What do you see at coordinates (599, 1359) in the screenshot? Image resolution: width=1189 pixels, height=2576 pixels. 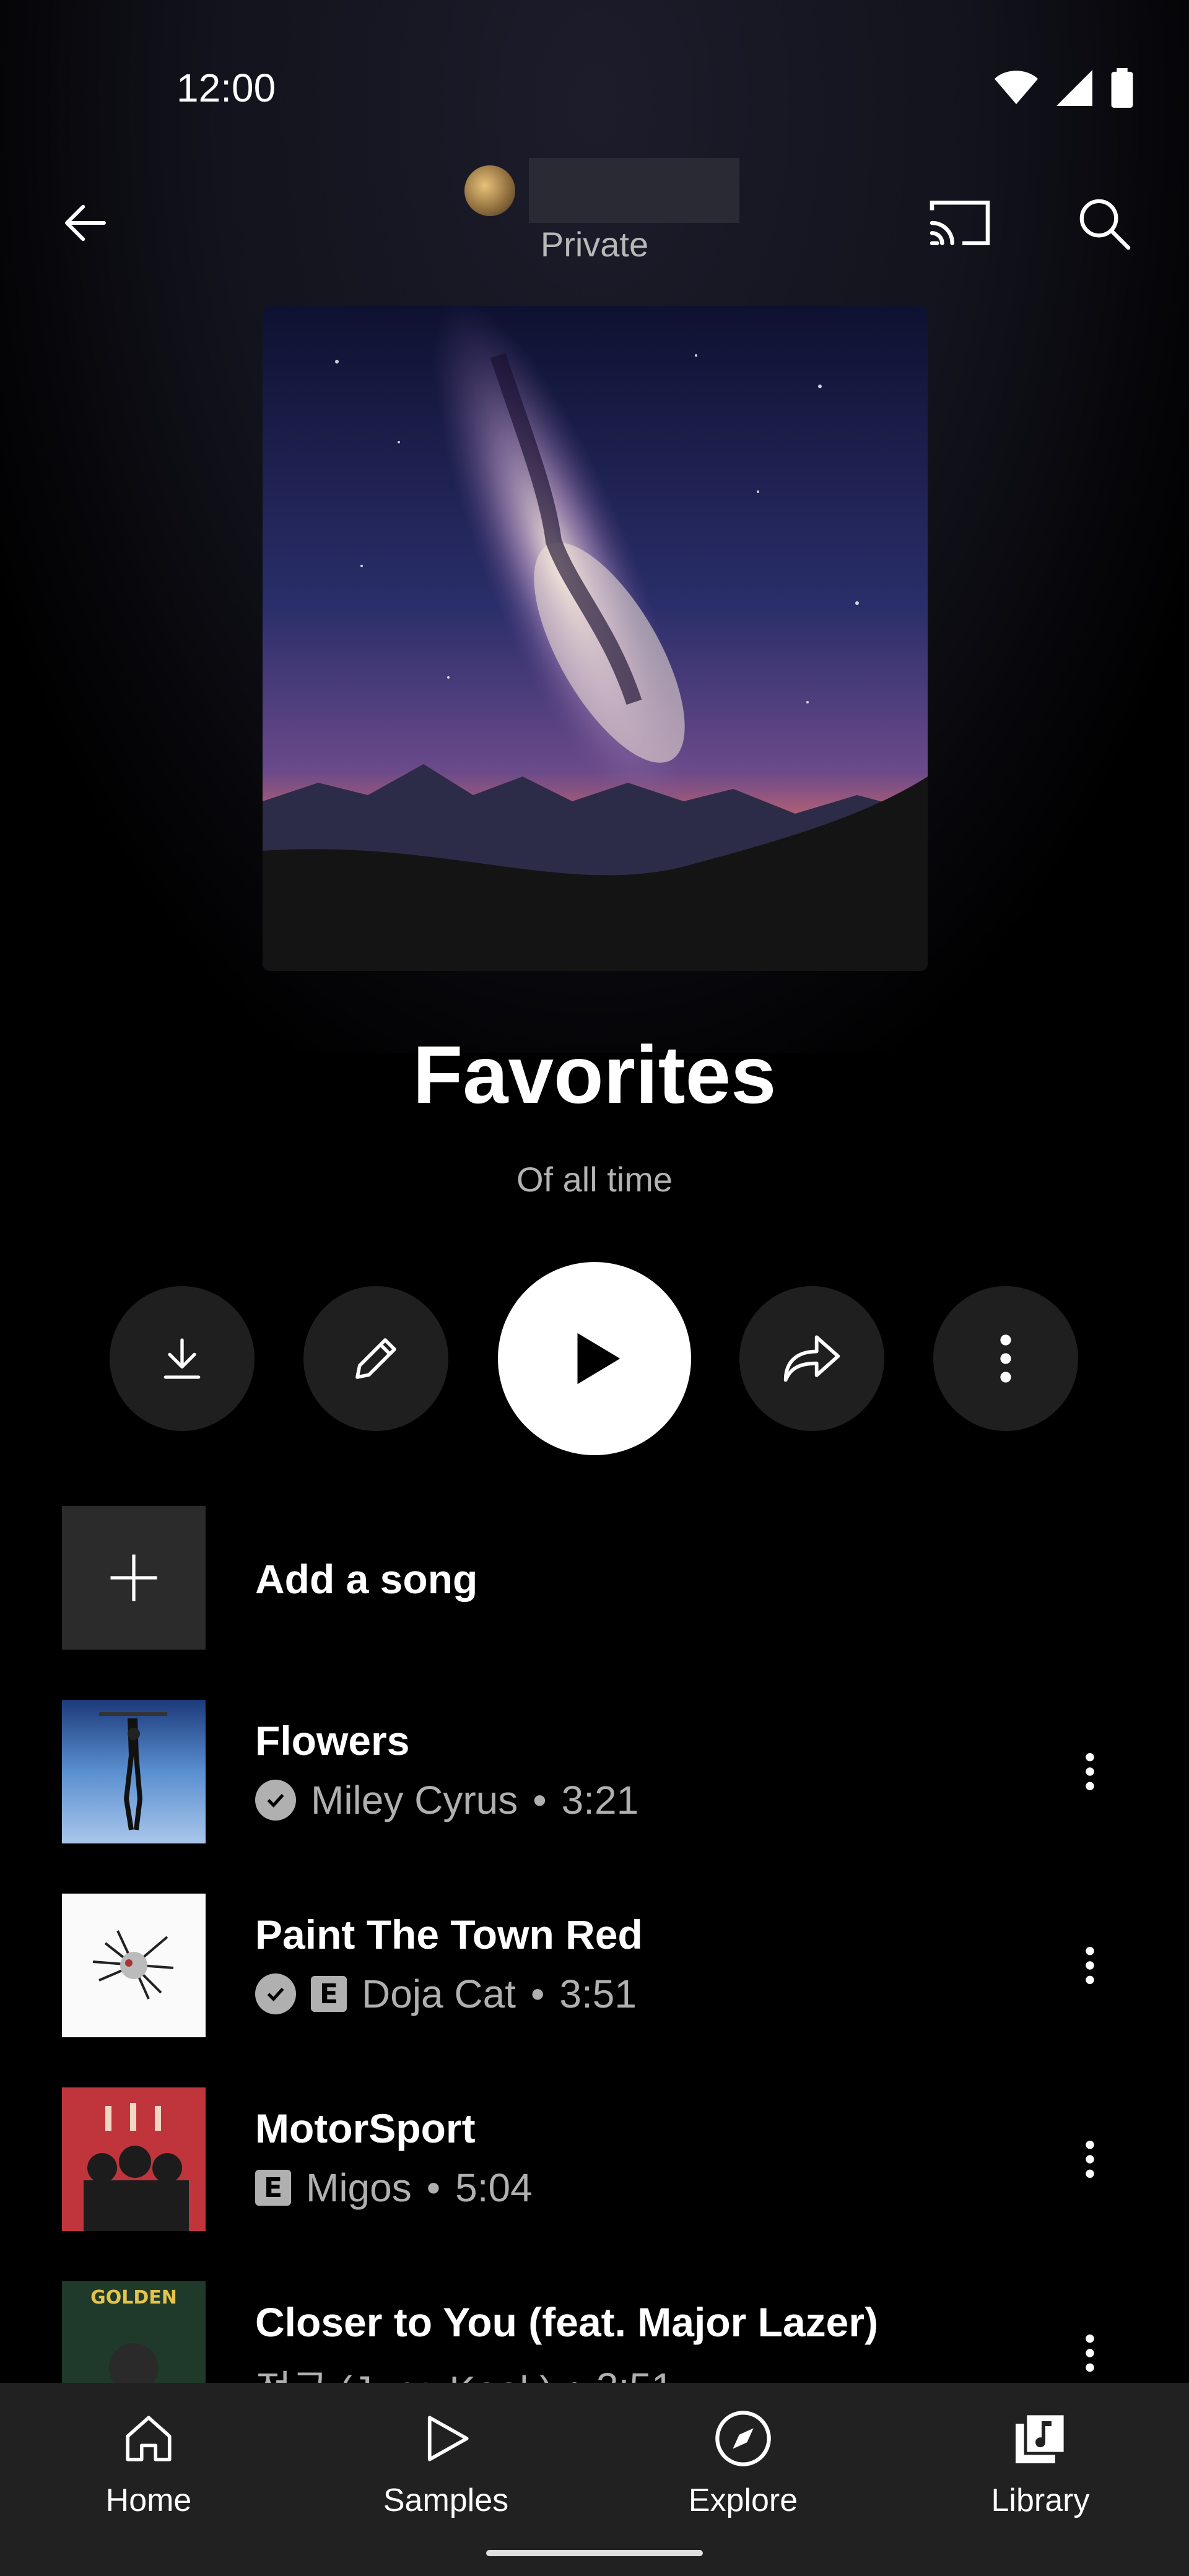 I see `play-icon` at bounding box center [599, 1359].